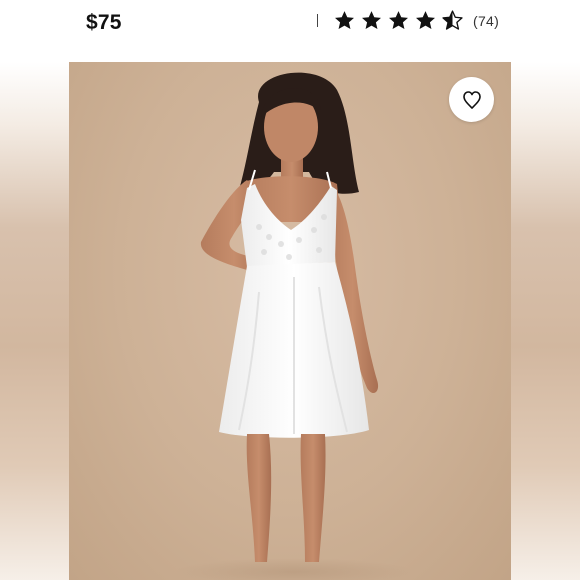 Image resolution: width=580 pixels, height=580 pixels. I want to click on rating: (74), so click(416, 20).